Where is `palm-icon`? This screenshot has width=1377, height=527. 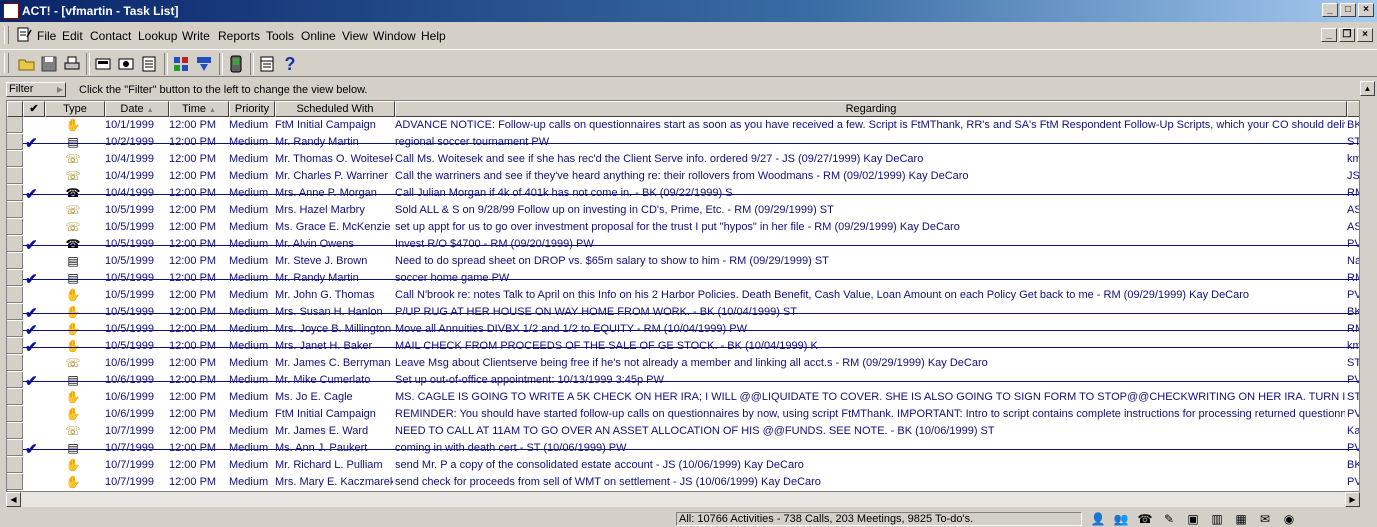 palm-icon is located at coordinates (236, 64).